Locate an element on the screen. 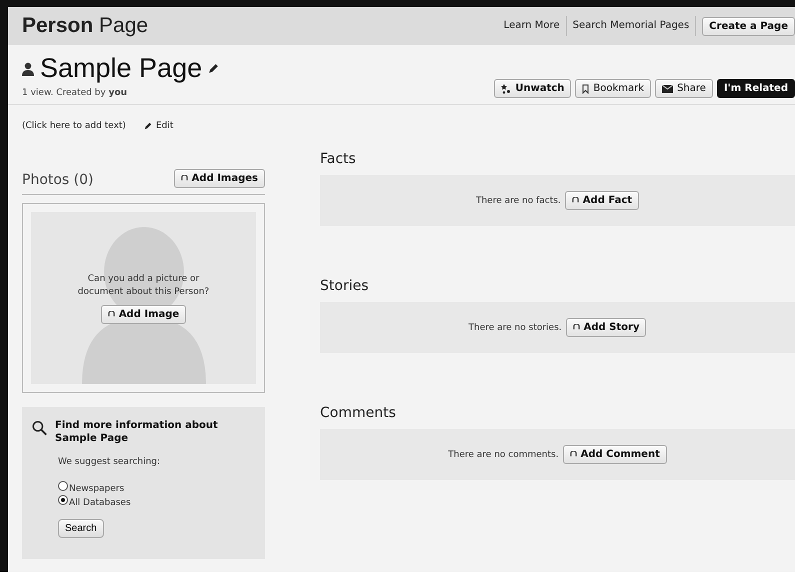 This screenshot has height=580, width=795. create-page-button: Create a Page is located at coordinates (748, 26).